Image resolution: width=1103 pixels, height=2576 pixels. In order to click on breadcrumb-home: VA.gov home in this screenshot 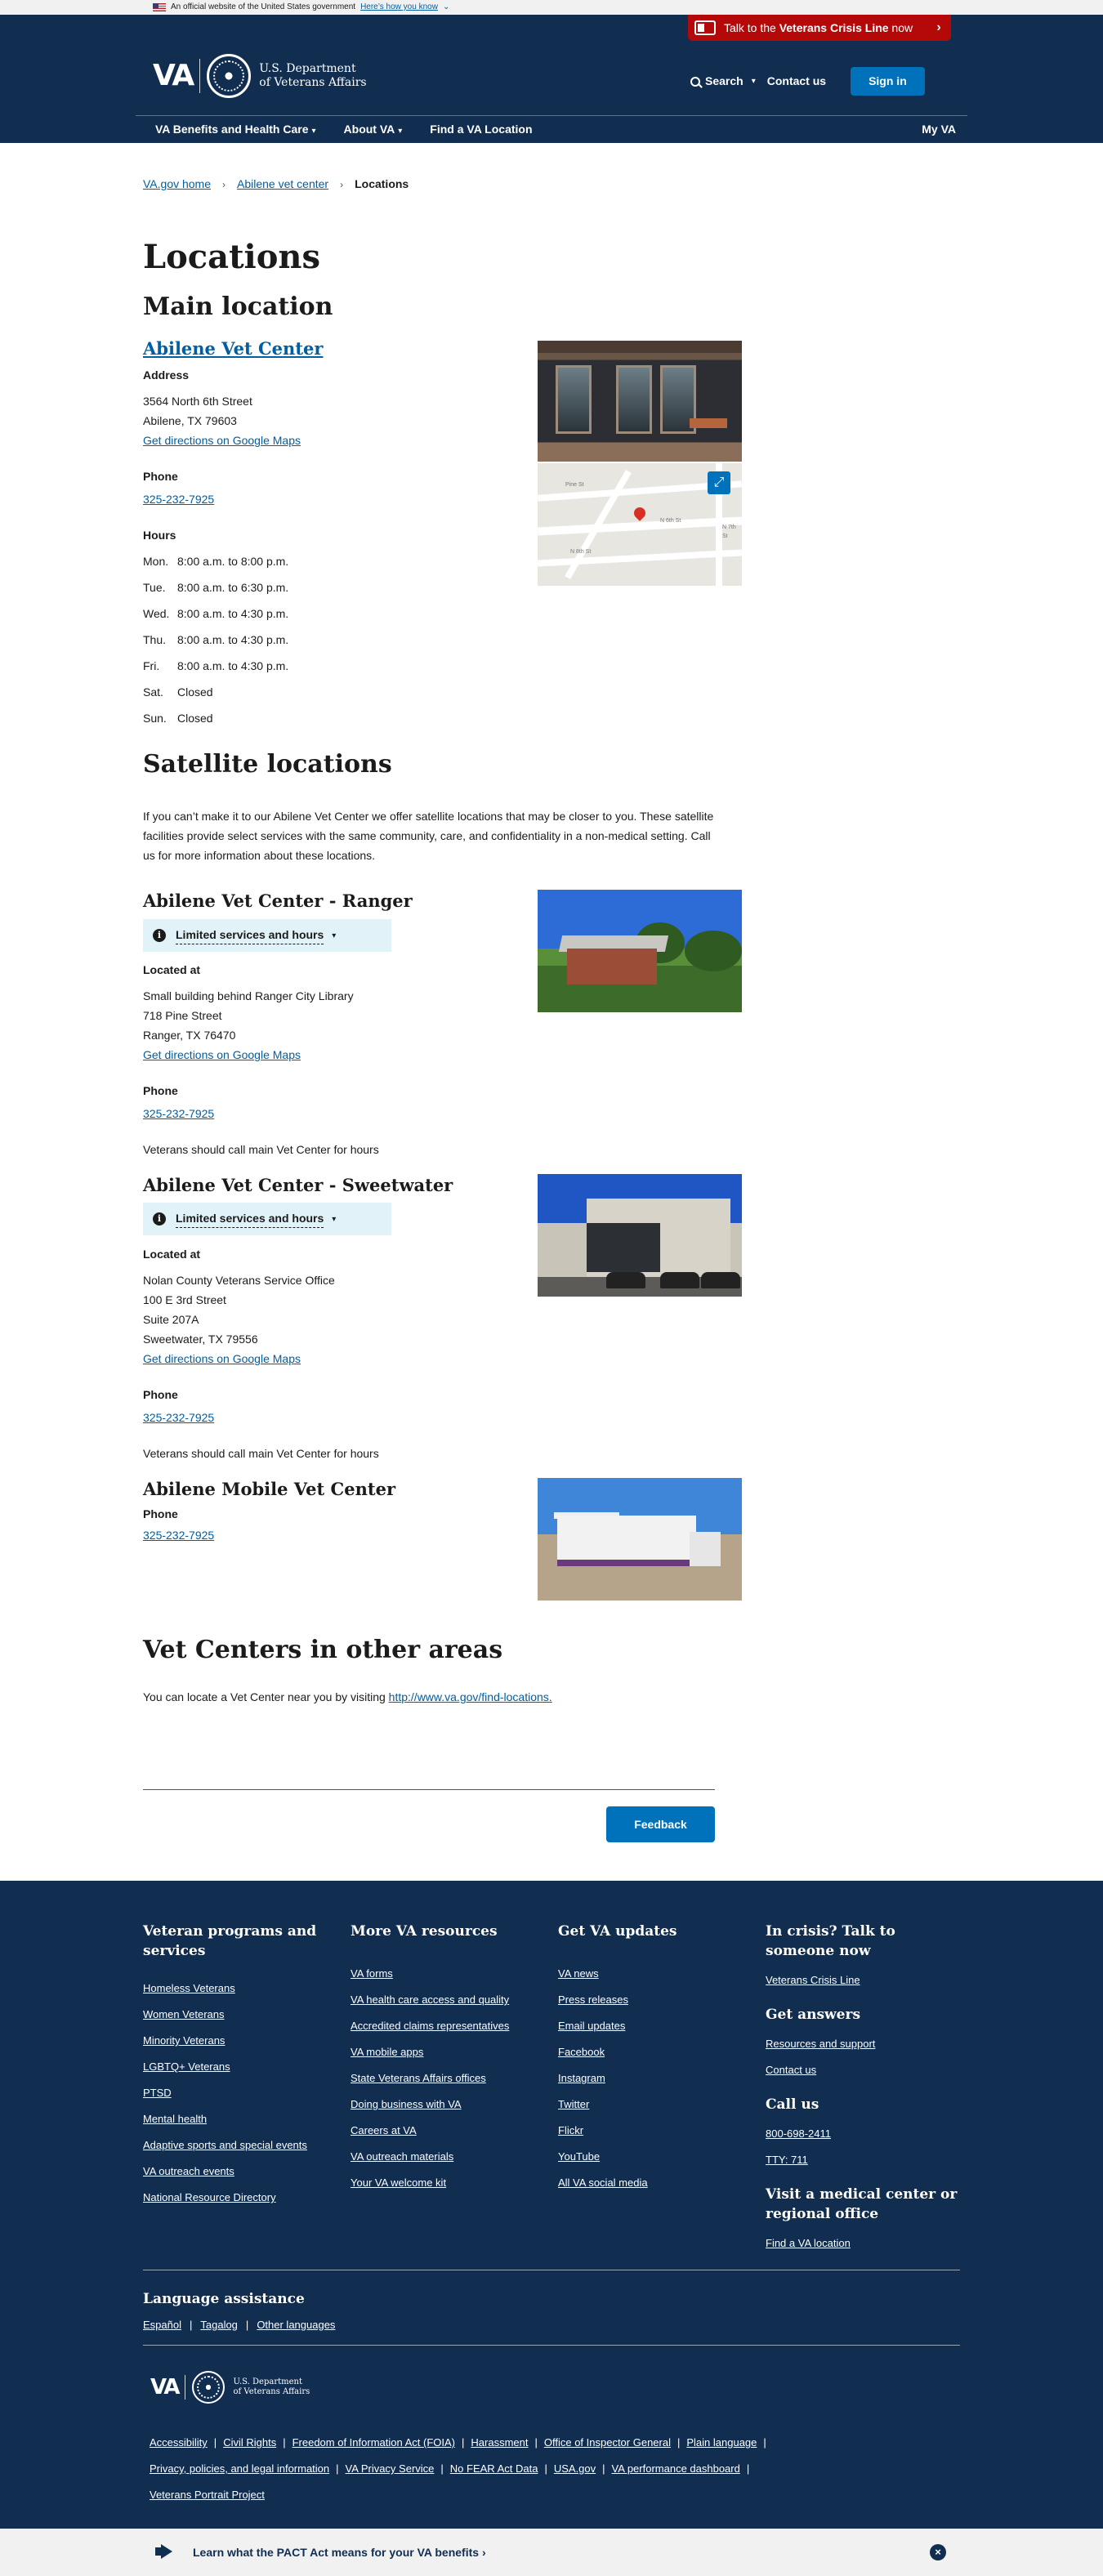, I will do `click(177, 185)`.